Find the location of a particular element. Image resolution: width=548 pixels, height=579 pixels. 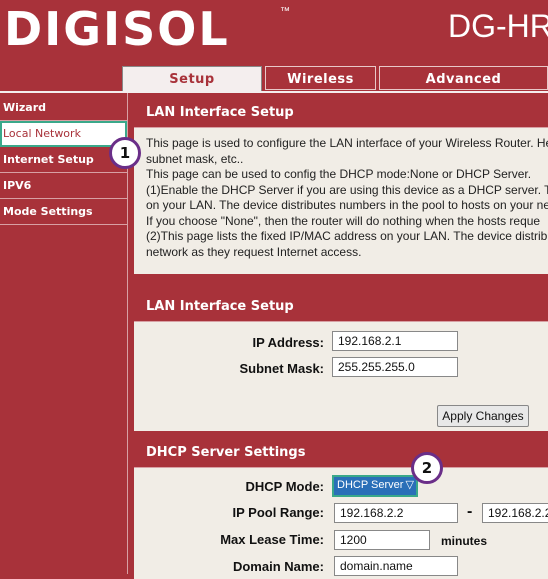

ip-address-label: IP Address: is located at coordinates (288, 342).